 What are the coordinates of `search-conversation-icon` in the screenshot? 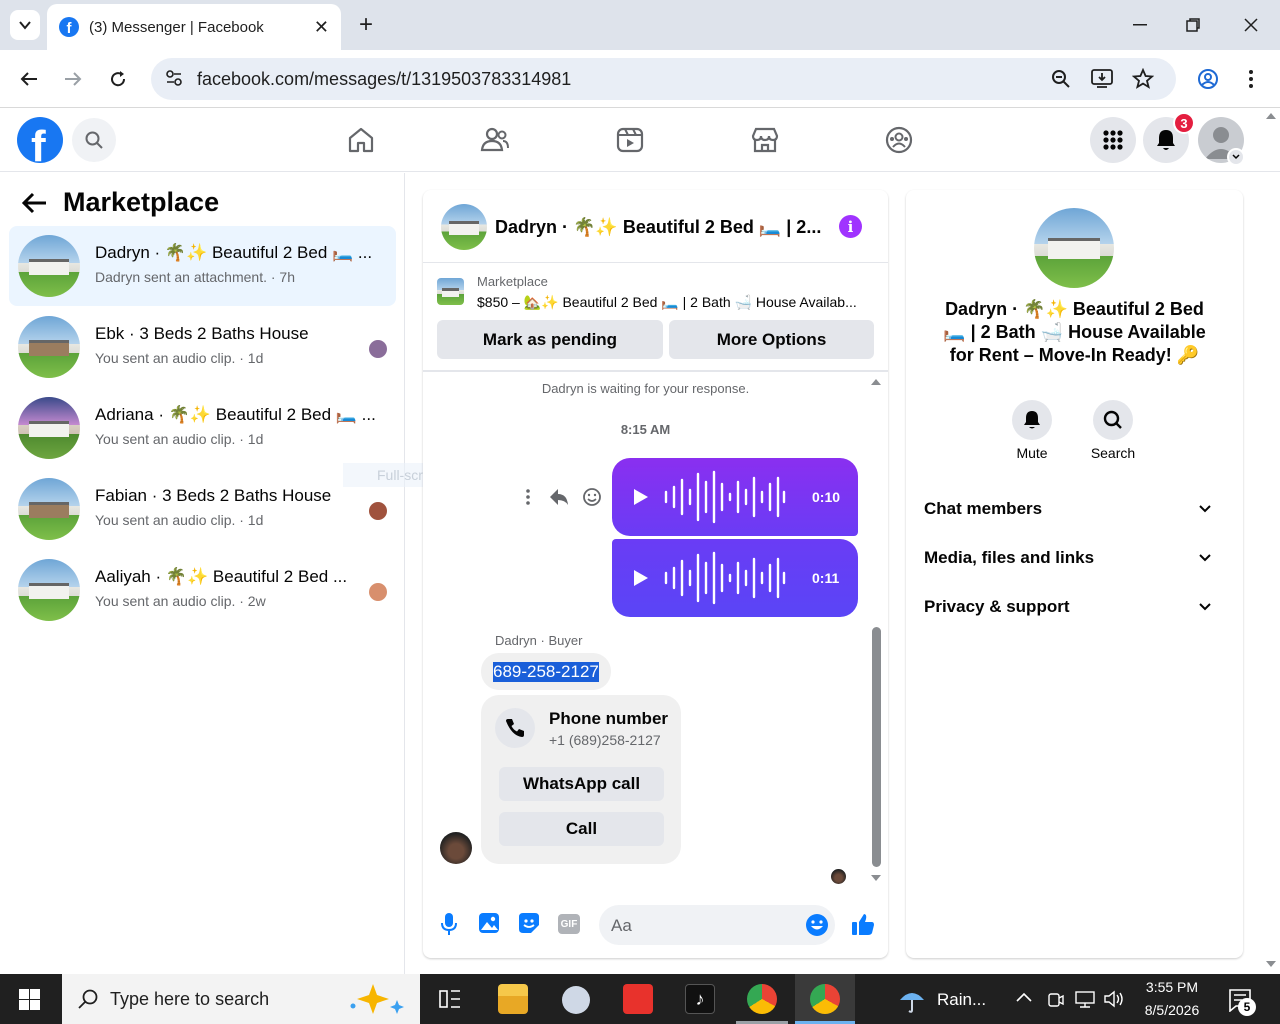 It's located at (1113, 420).